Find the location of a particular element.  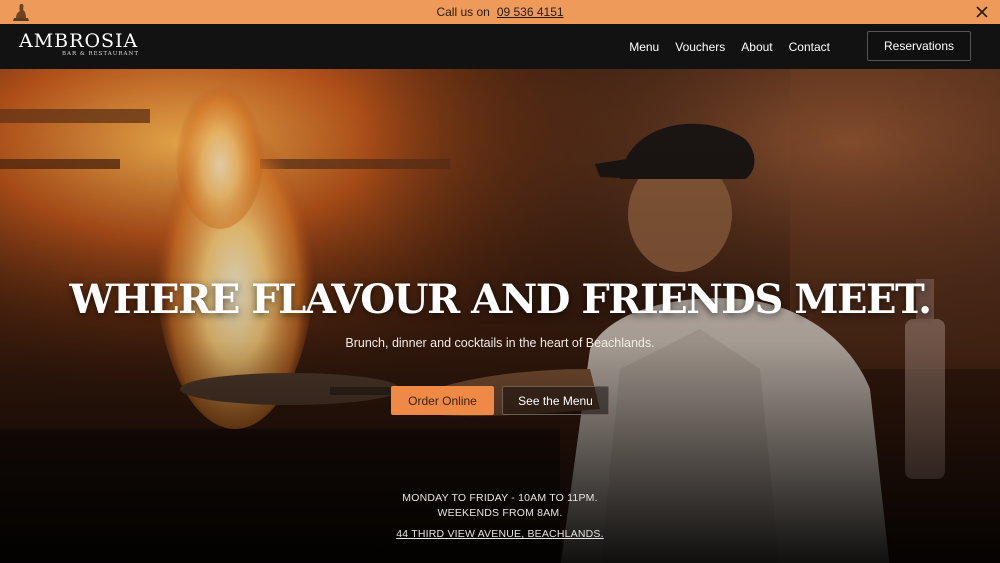

reservations-button: Reservations is located at coordinates (919, 46).